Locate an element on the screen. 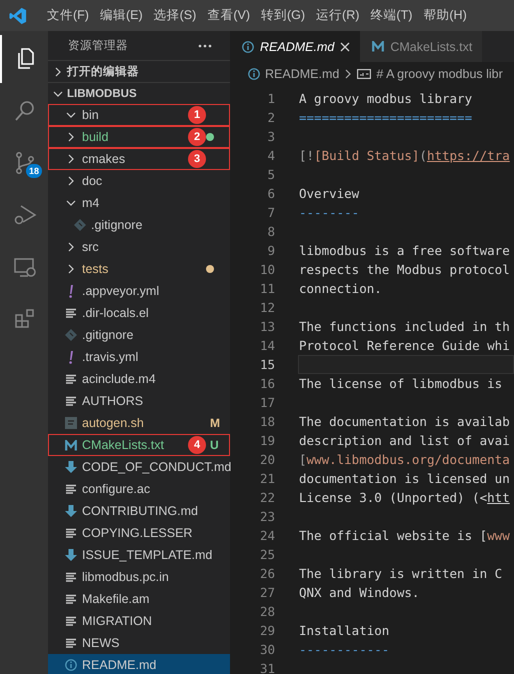 The image size is (514, 674). run-debug-icon is located at coordinates (25, 215).